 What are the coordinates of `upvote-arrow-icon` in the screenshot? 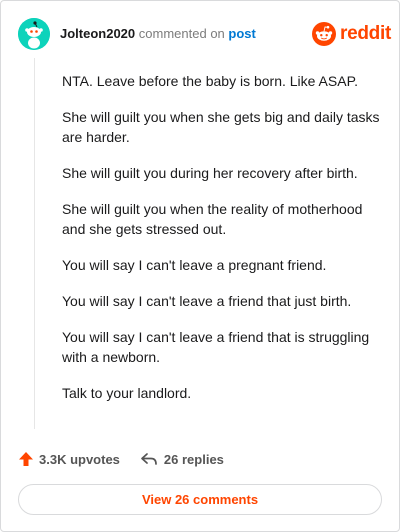 It's located at (26, 459).